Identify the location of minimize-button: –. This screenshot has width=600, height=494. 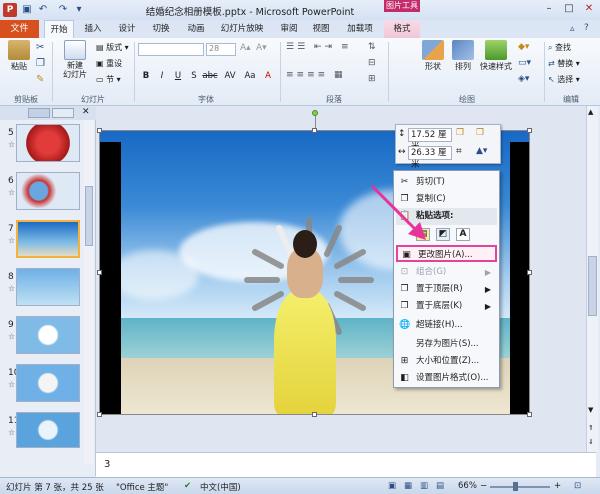
(549, 9).